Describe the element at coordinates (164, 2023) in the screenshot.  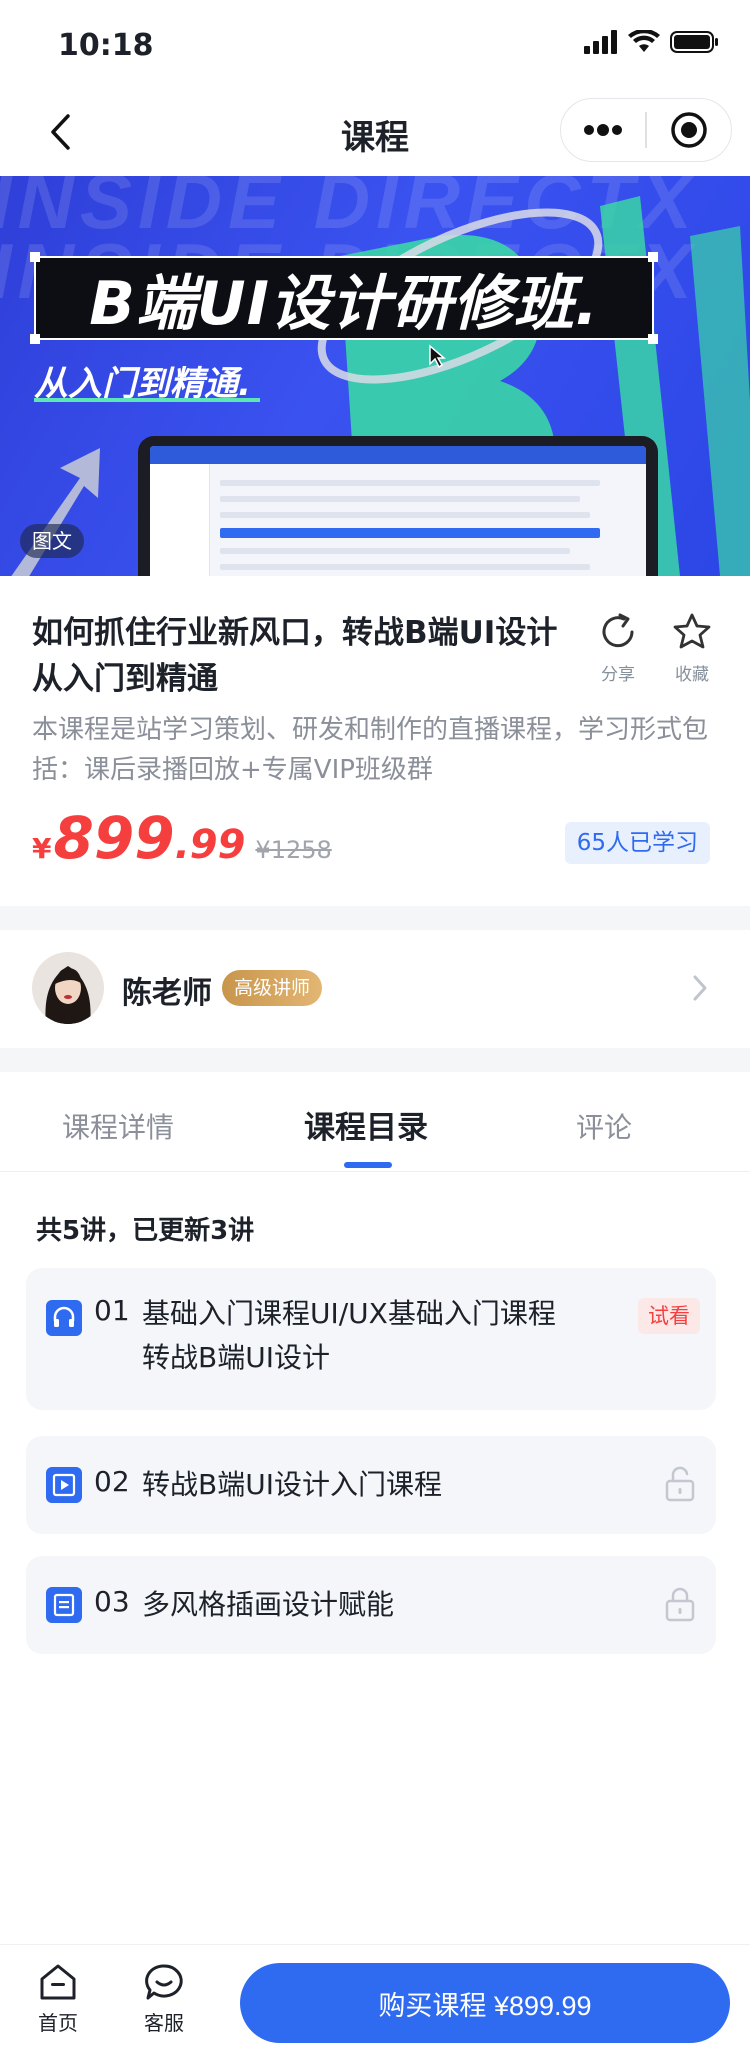
I see `customer-service-label: 客服` at that location.